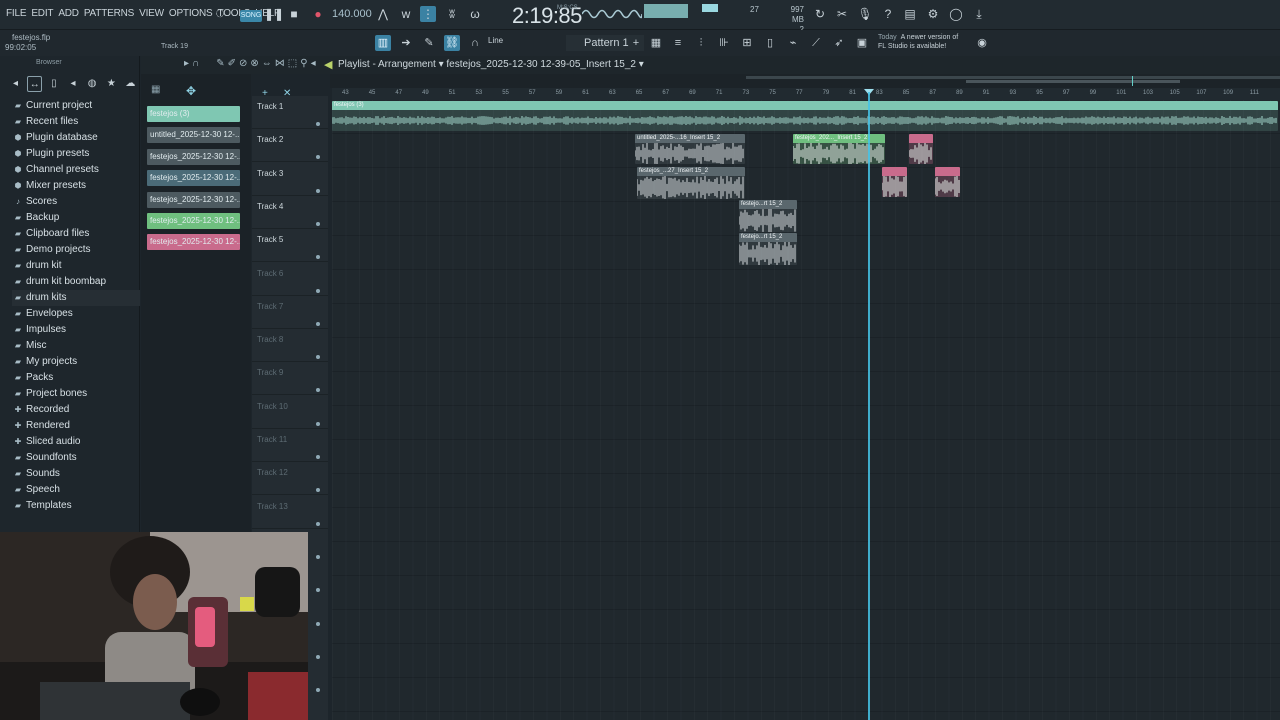 The height and width of the screenshot is (720, 1280). What do you see at coordinates (290, 146) in the screenshot?
I see `track-header: Track 2` at bounding box center [290, 146].